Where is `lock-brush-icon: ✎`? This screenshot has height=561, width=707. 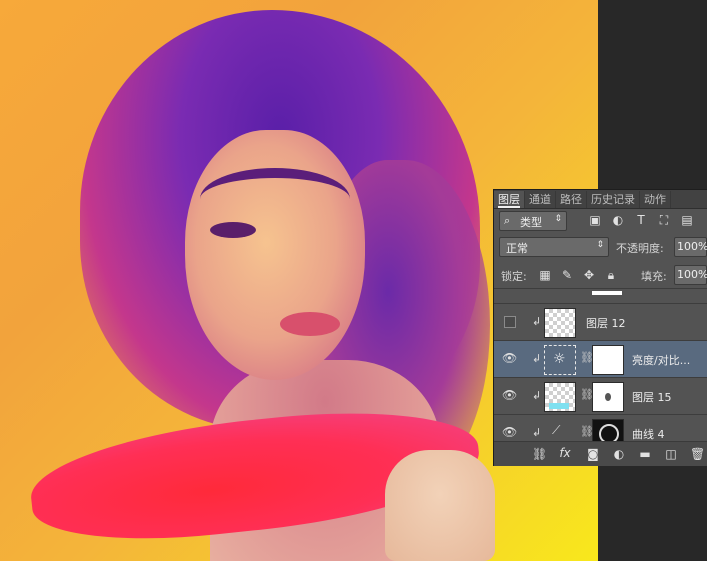
lock-brush-icon: ✎ is located at coordinates (567, 275).